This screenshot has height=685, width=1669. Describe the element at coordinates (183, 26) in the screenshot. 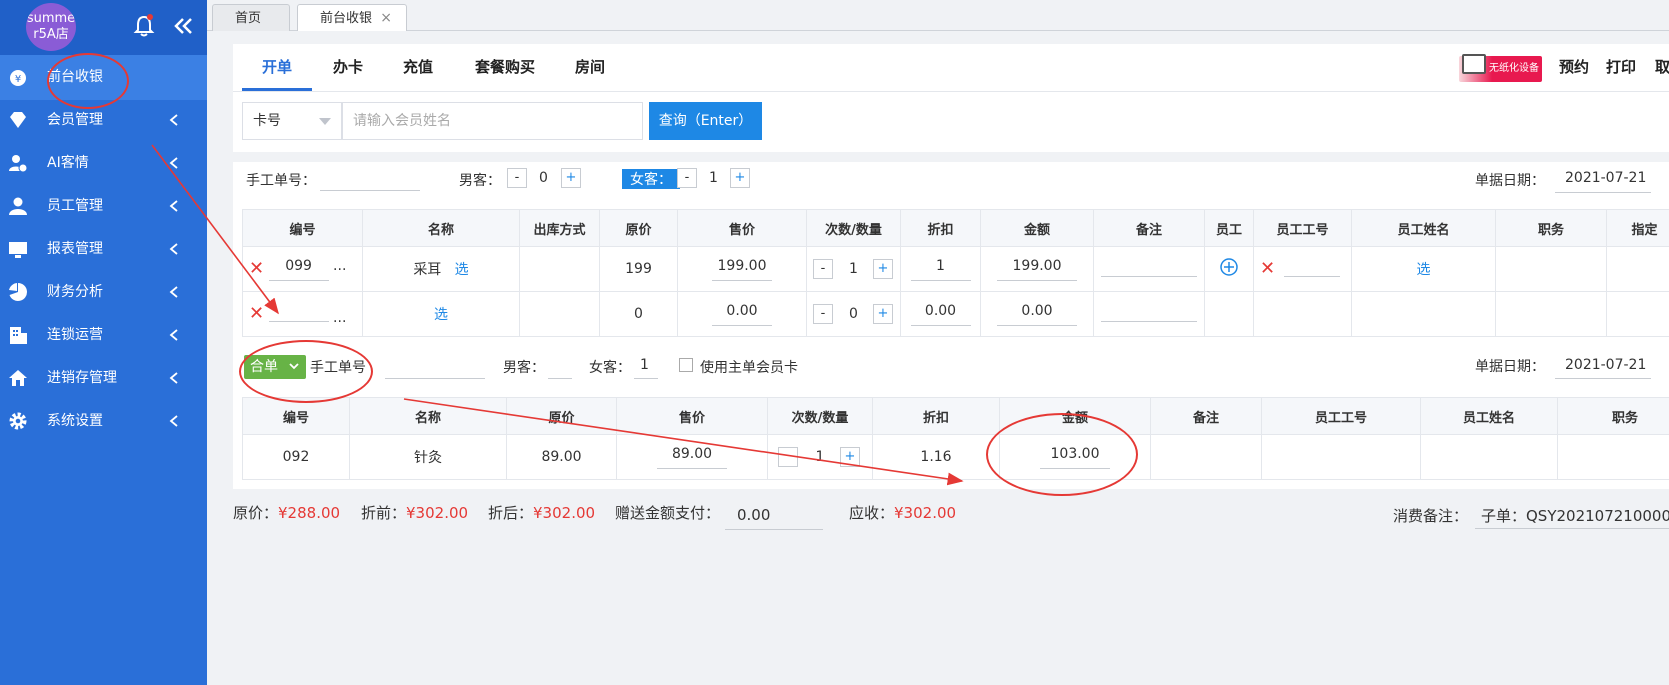

I see `collapse-sidebar-icon` at that location.